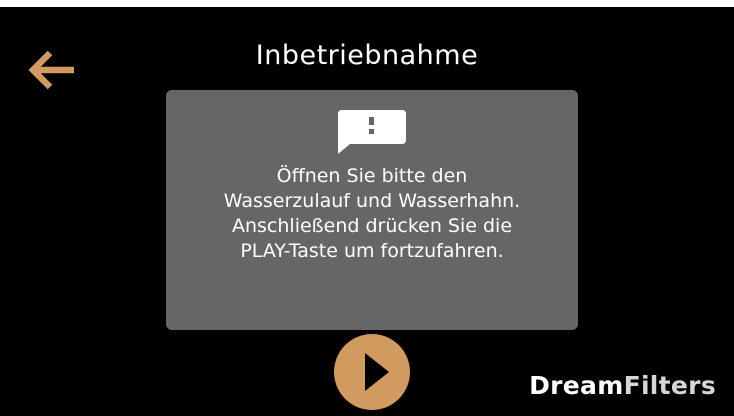 The width and height of the screenshot is (734, 416). I want to click on play-button, so click(372, 372).